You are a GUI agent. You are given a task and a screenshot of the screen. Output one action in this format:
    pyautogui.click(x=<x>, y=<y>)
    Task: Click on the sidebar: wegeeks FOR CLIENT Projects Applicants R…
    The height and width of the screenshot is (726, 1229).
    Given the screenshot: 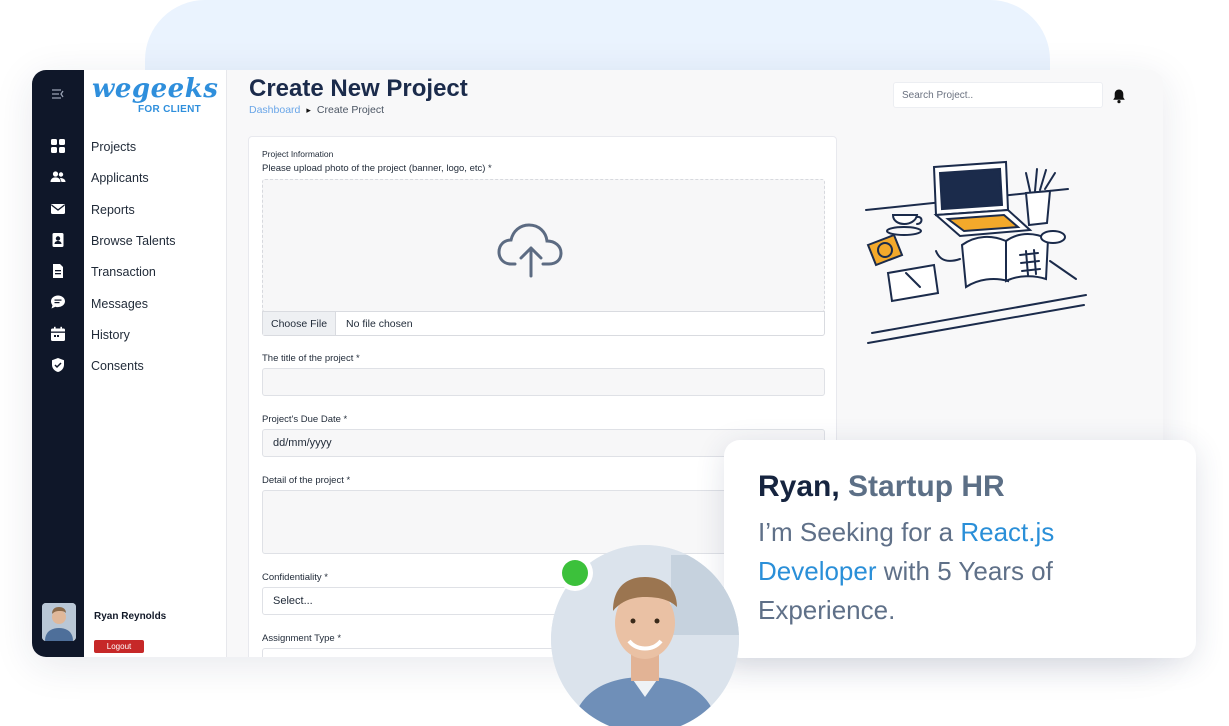 What is the action you would take?
    pyautogui.click(x=155, y=363)
    